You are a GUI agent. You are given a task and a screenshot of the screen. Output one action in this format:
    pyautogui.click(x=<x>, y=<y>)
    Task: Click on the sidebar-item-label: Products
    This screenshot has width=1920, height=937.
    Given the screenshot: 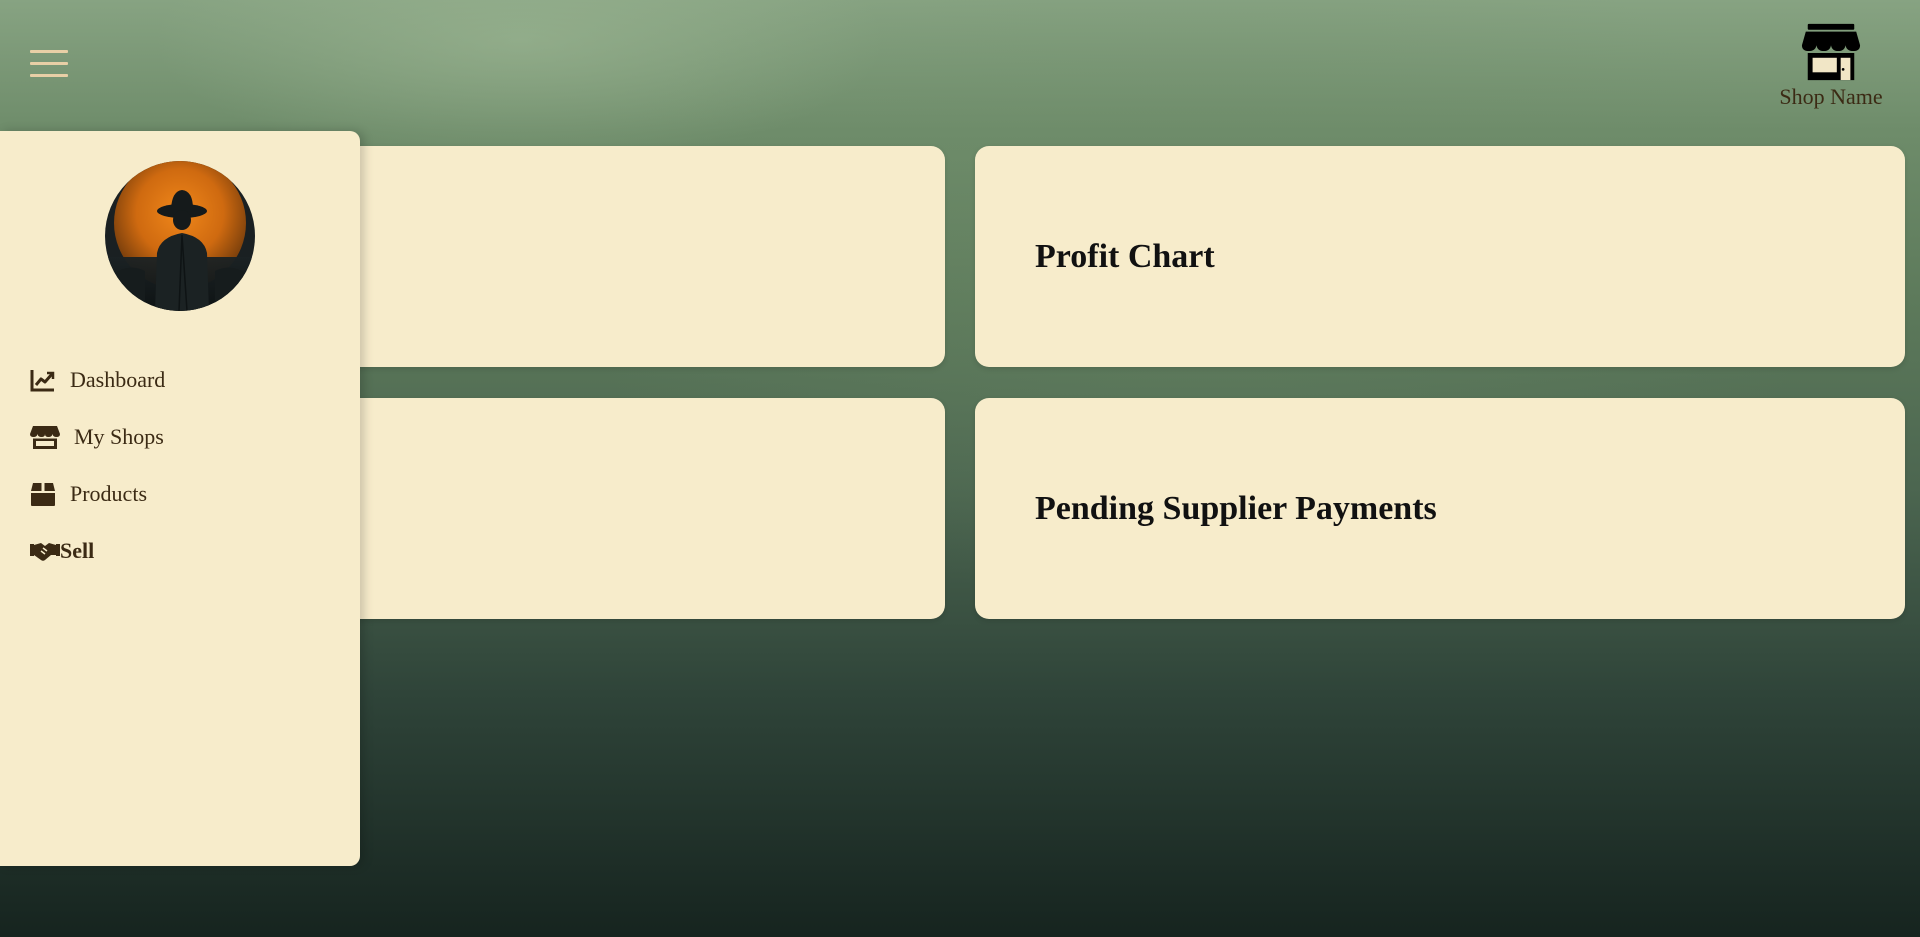 What is the action you would take?
    pyautogui.click(x=108, y=493)
    